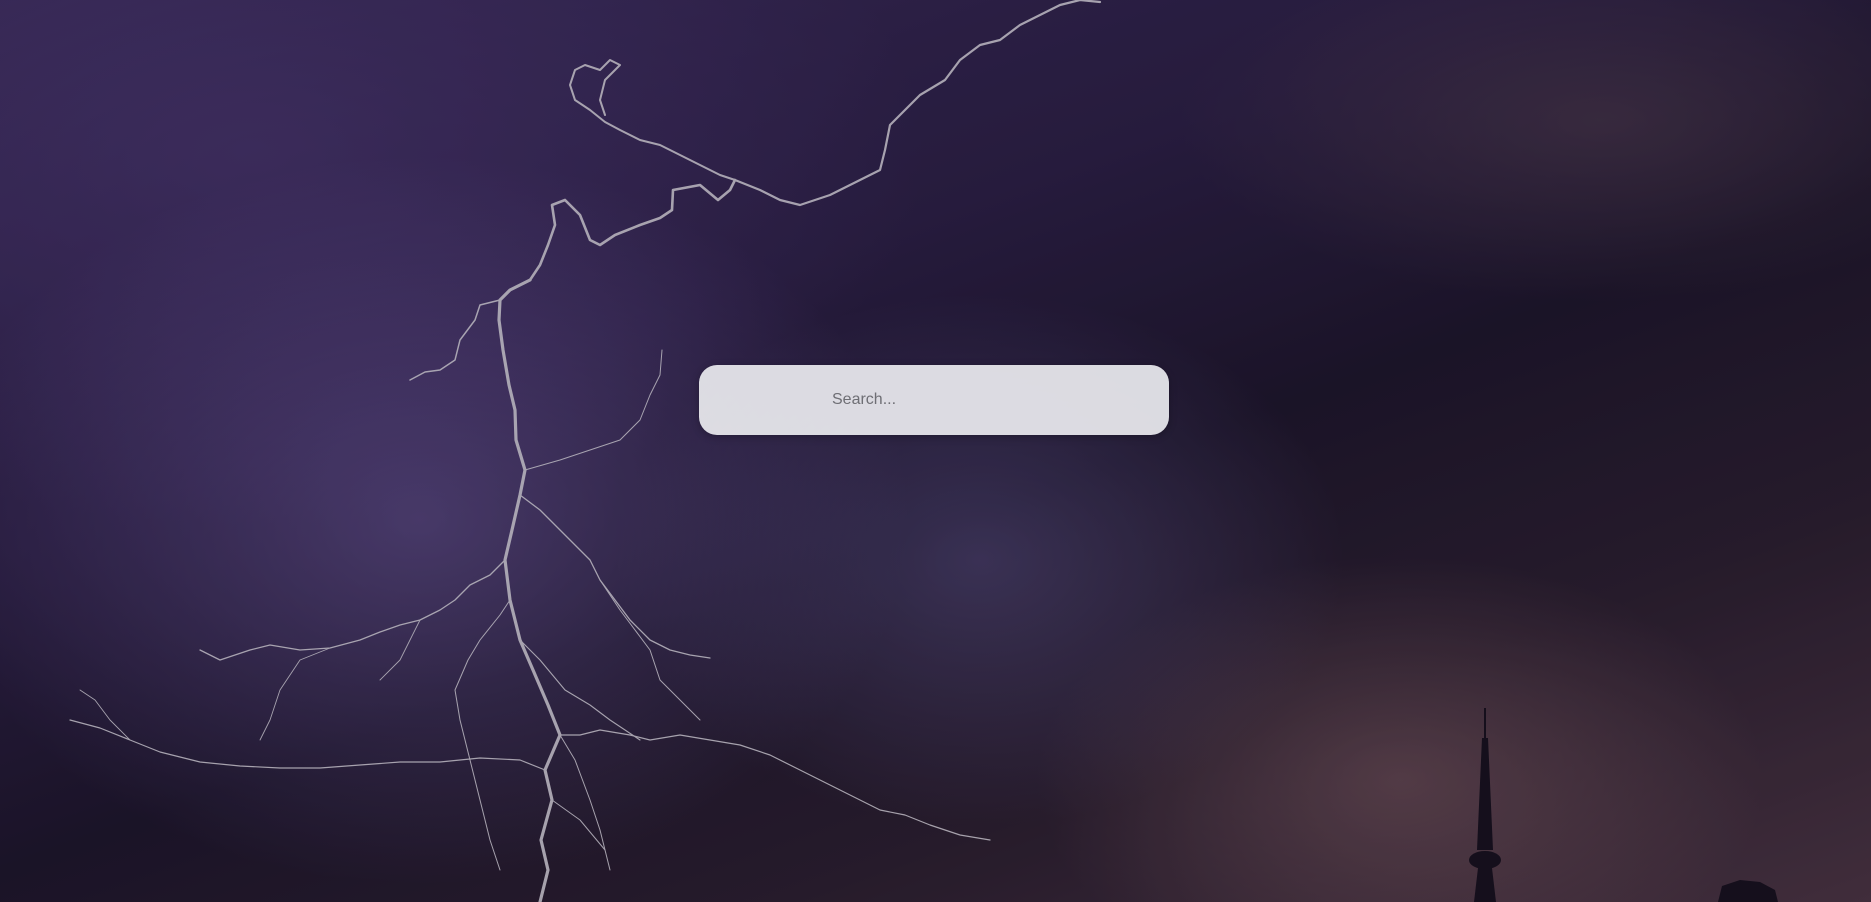 This screenshot has width=1871, height=902. I want to click on search-input, so click(934, 400).